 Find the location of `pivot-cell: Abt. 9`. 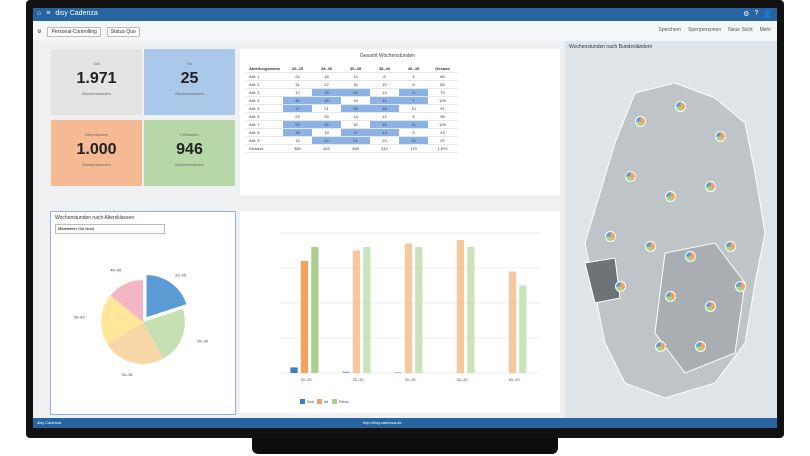

pivot-cell: Abt. 9 is located at coordinates (264, 140).